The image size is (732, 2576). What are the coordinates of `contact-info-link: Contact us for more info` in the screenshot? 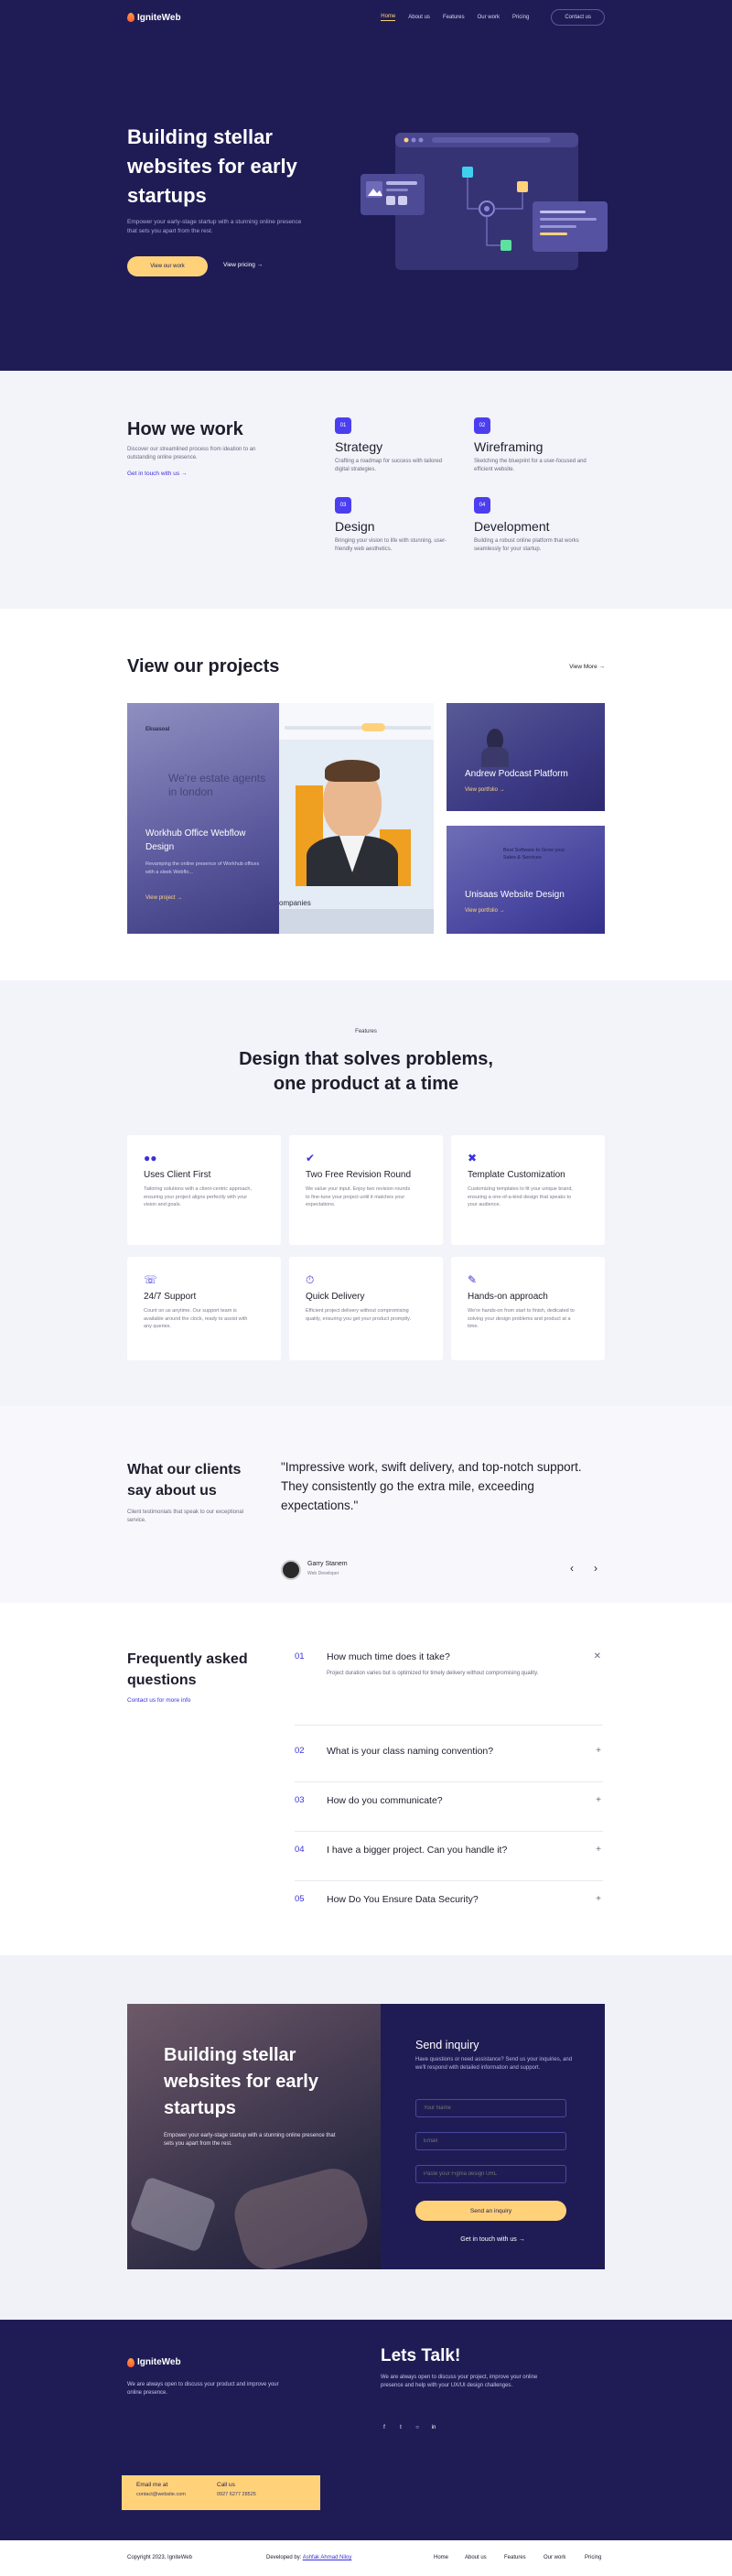 It's located at (159, 1701).